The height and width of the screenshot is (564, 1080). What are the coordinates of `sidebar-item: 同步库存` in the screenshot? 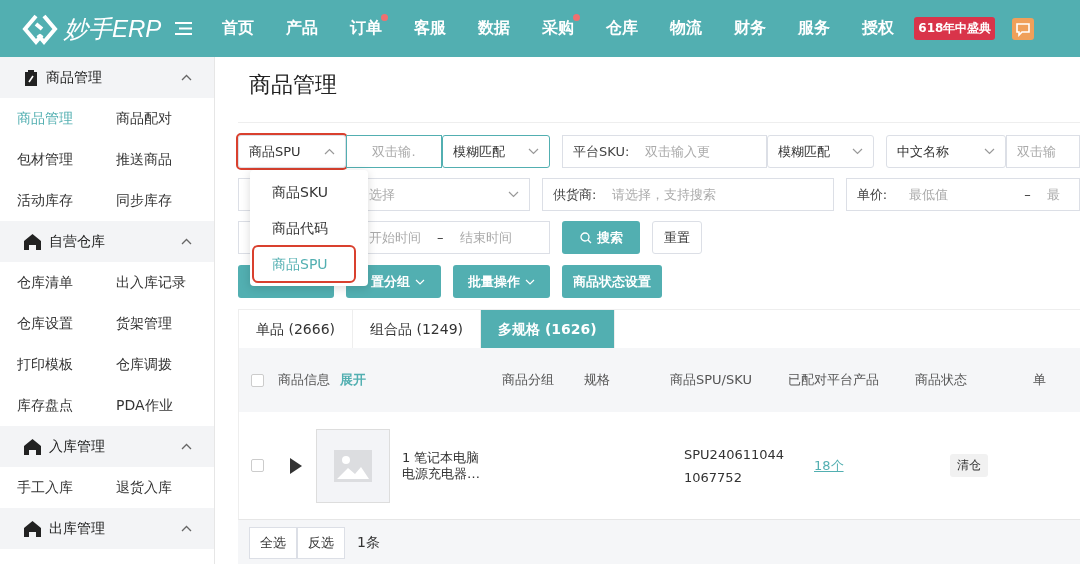 It's located at (165, 200).